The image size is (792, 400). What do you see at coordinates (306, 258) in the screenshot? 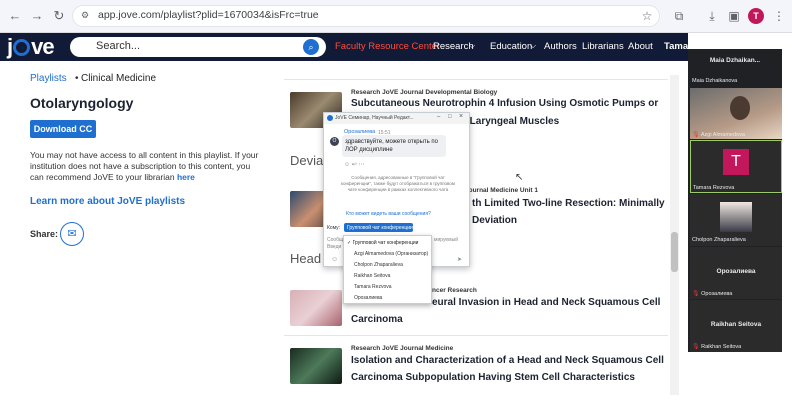
I see `section-heading: Head` at bounding box center [306, 258].